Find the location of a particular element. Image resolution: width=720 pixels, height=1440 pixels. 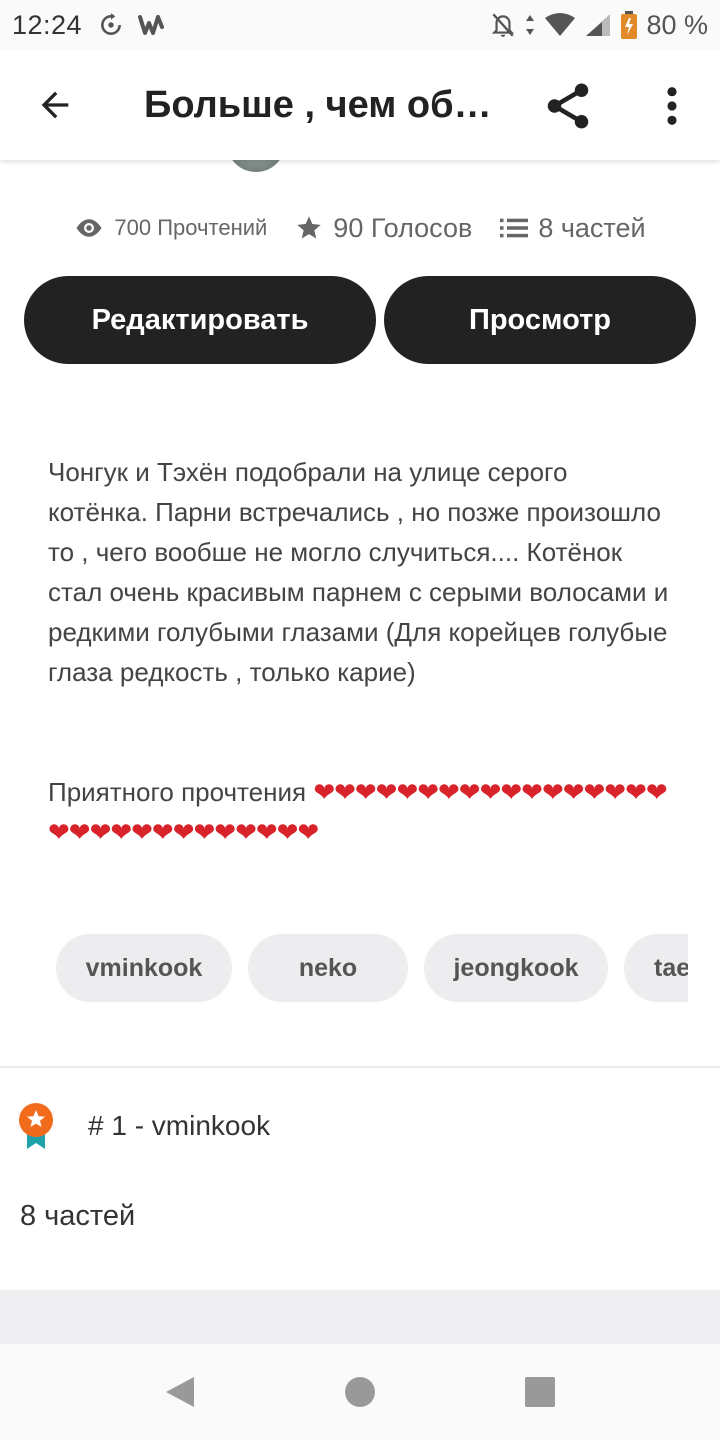

divider is located at coordinates (360, 1067).